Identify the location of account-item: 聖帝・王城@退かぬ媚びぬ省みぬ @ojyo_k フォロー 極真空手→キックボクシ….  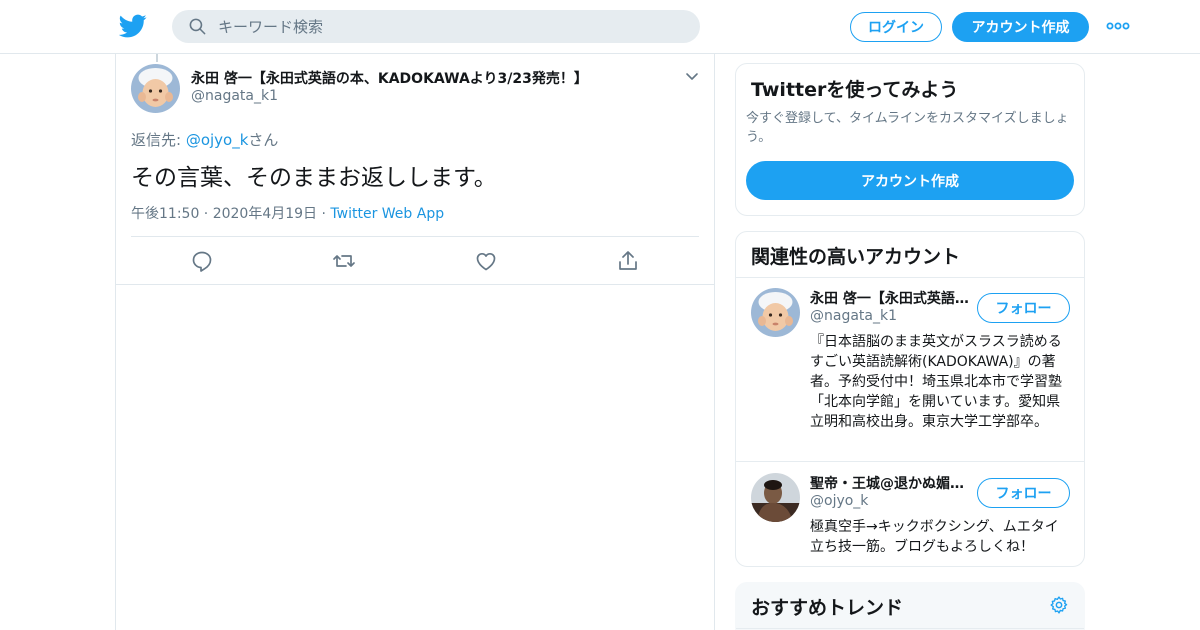
(910, 514).